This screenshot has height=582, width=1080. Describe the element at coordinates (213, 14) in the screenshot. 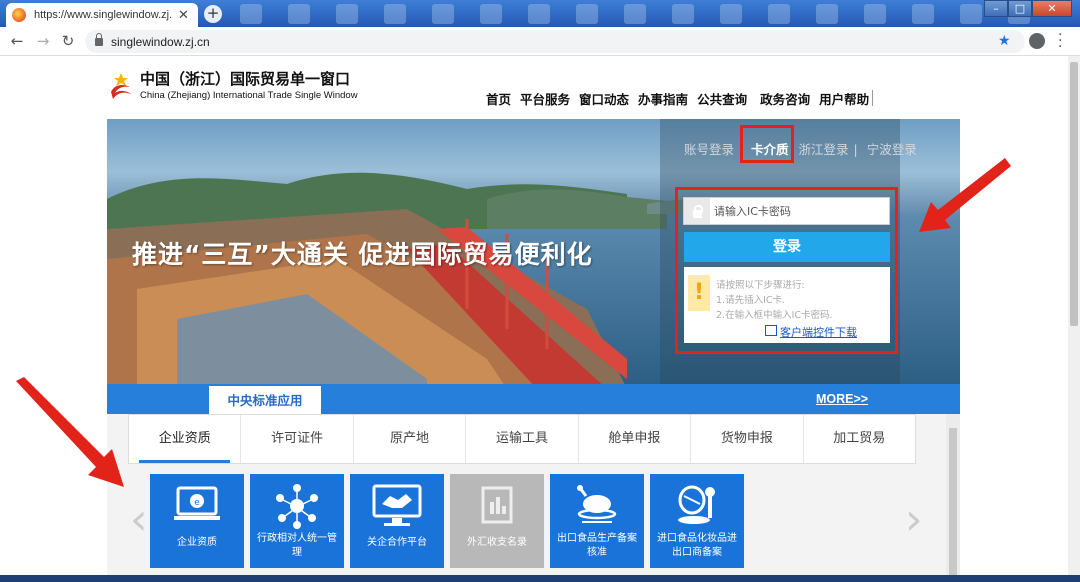

I see `new-tab-button: +` at that location.